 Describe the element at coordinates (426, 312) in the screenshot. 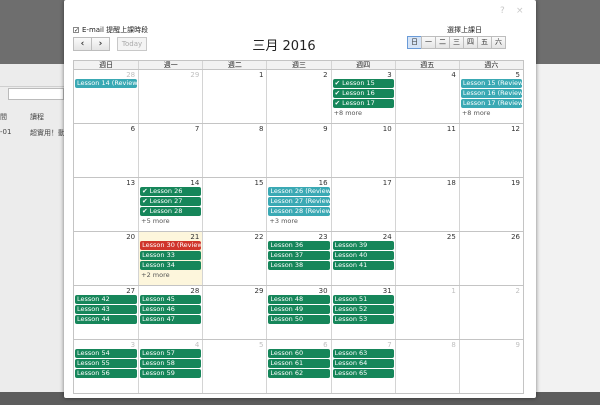

I see `day-cell: 1` at that location.